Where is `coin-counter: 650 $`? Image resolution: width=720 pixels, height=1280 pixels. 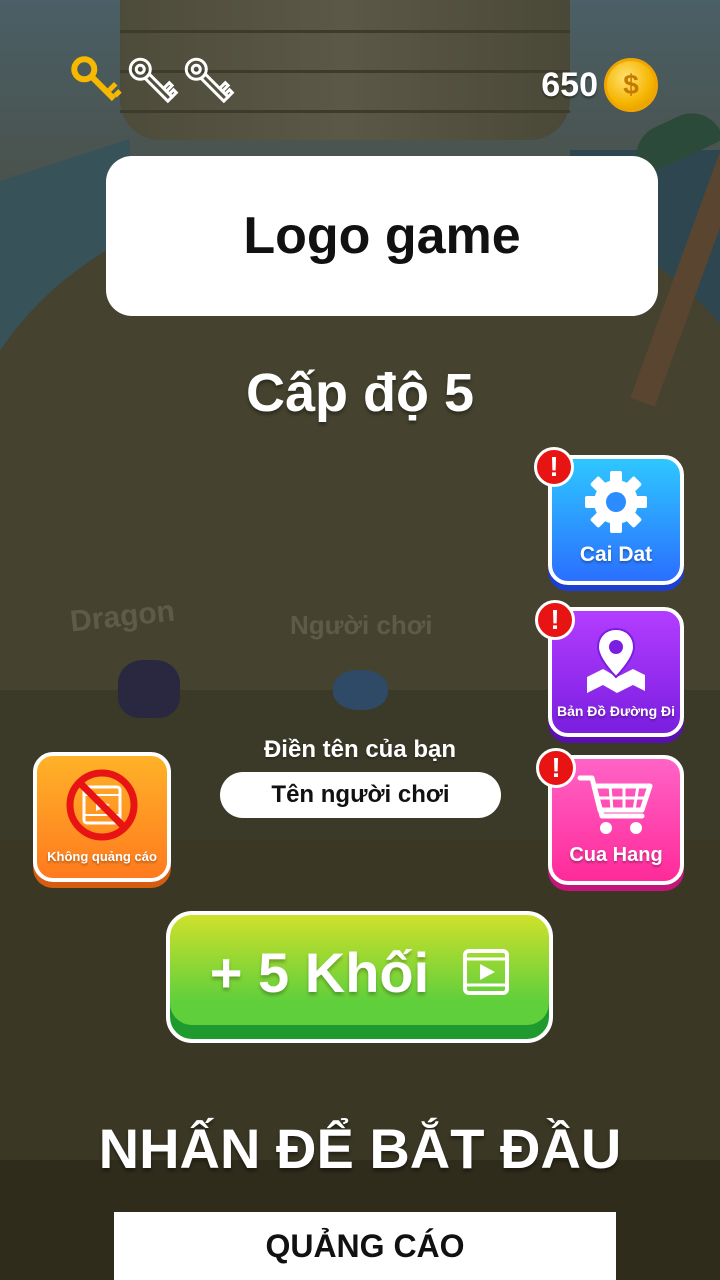 coin-counter: 650 $ is located at coordinates (599, 85).